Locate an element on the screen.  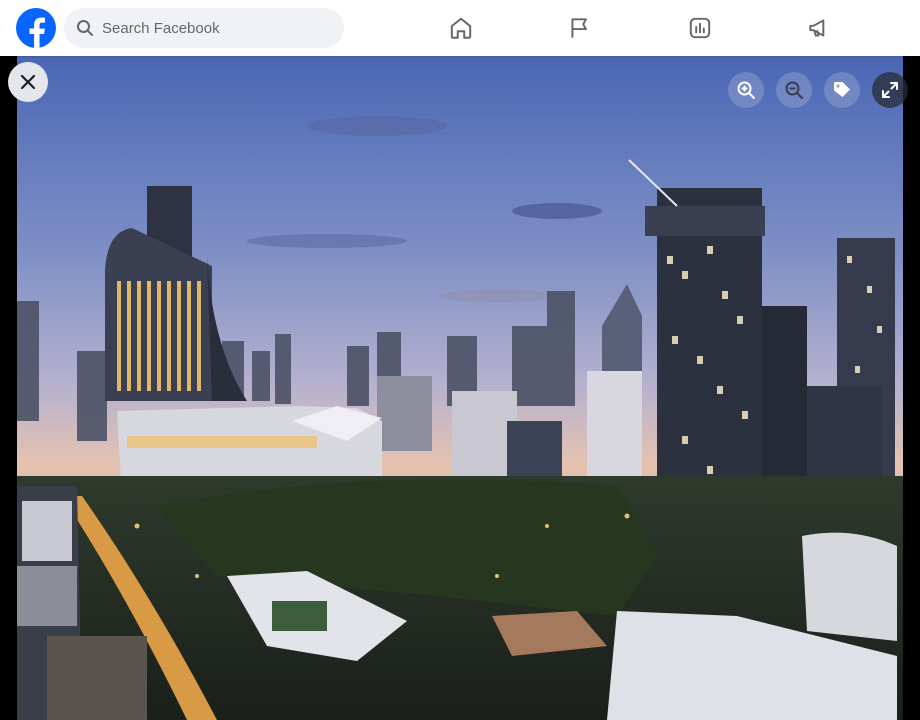
search-icon is located at coordinates (85, 28).